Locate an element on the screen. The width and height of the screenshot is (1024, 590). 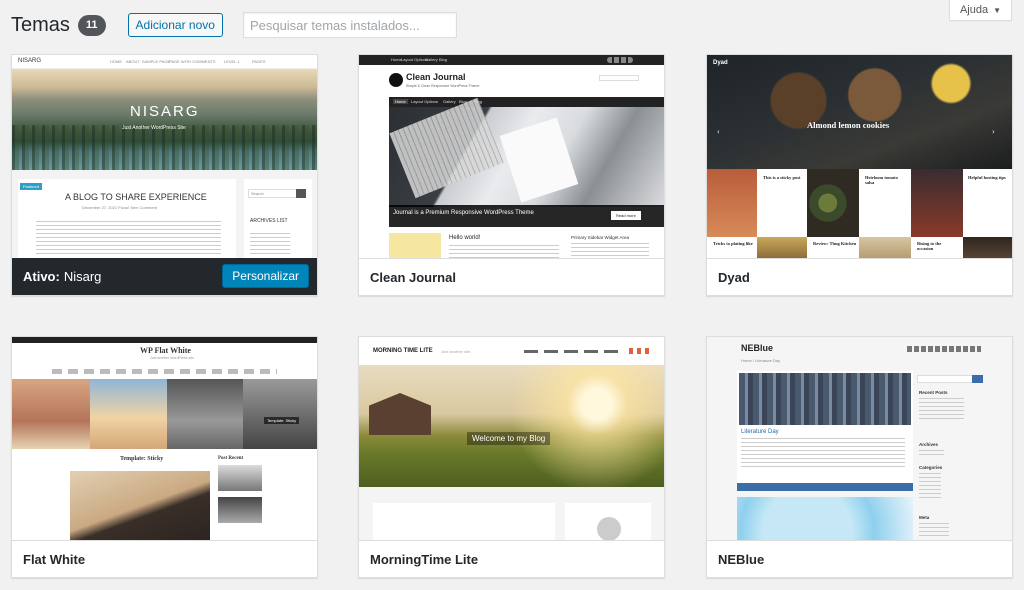
preview-post-title: Template: Sticky is located at coordinates (142, 459).